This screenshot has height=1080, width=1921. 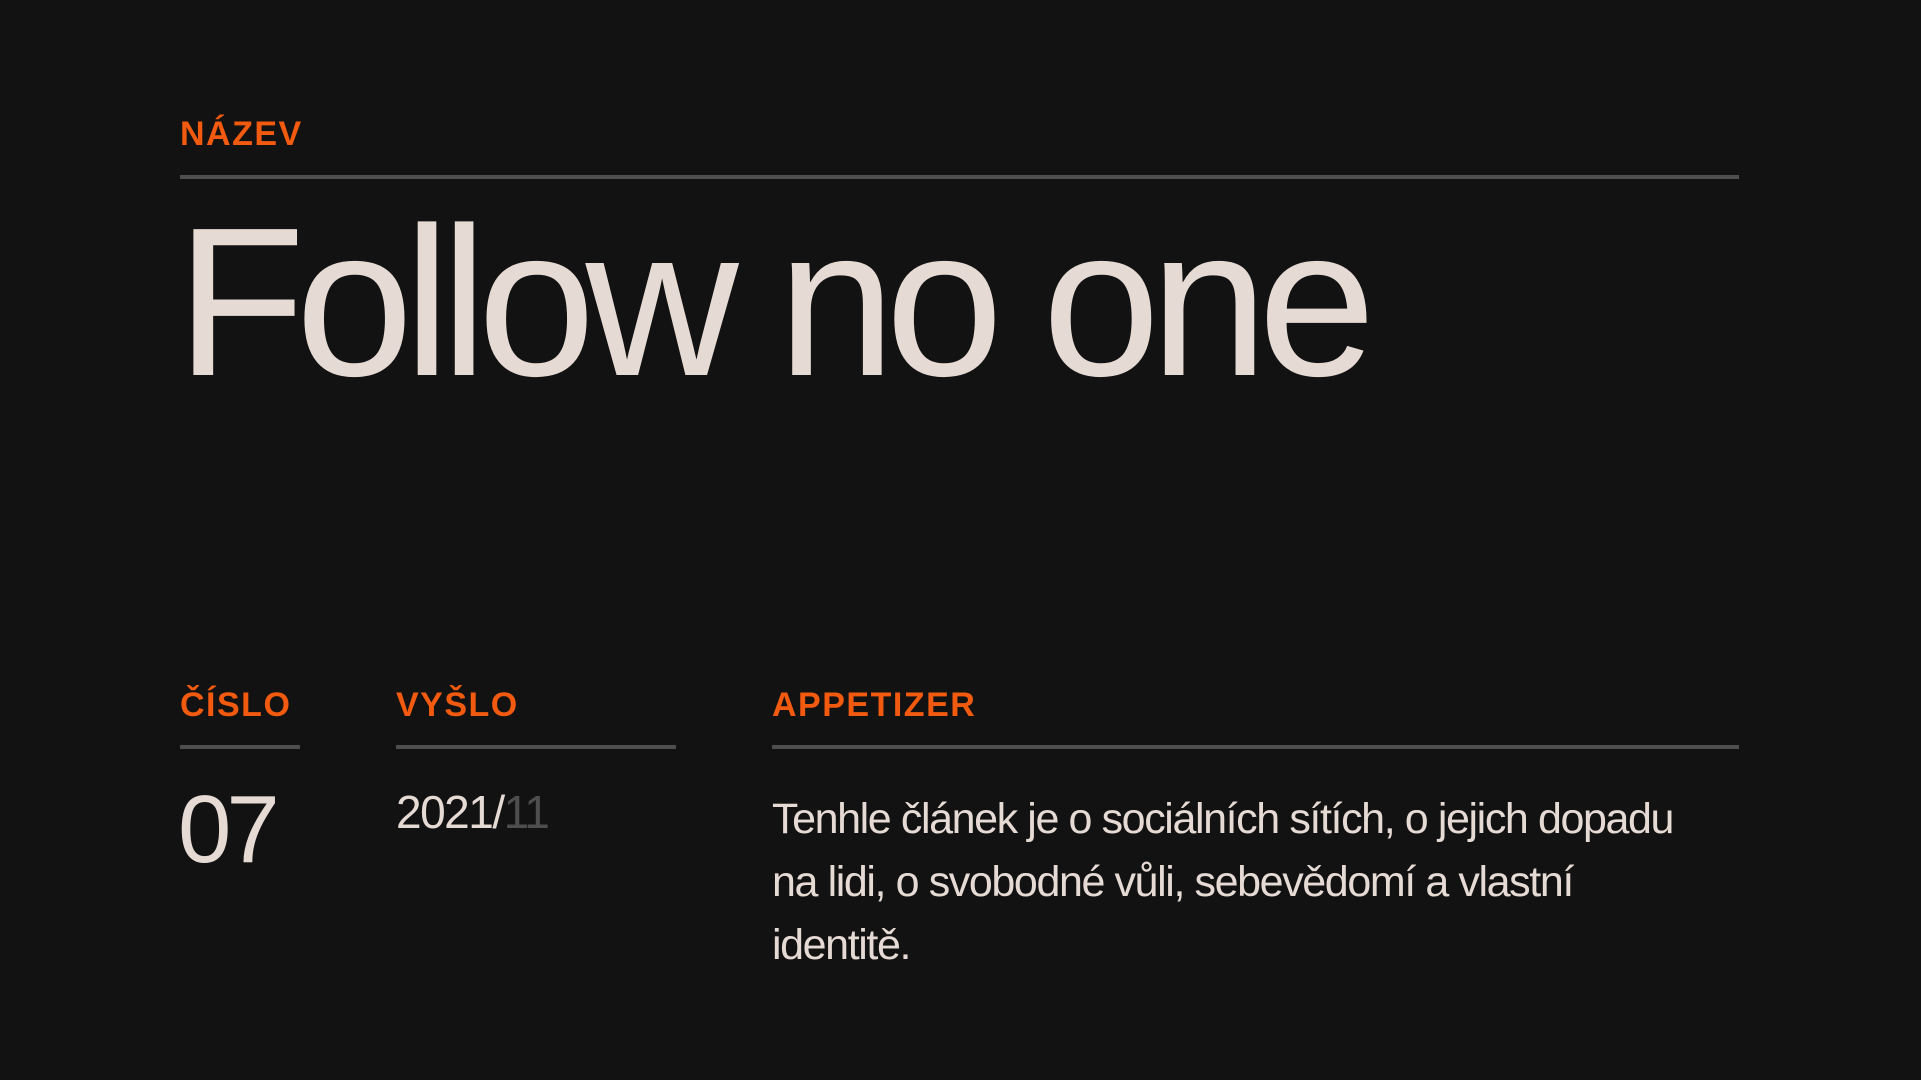 What do you see at coordinates (457, 705) in the screenshot?
I see `published-label: VYŠLO` at bounding box center [457, 705].